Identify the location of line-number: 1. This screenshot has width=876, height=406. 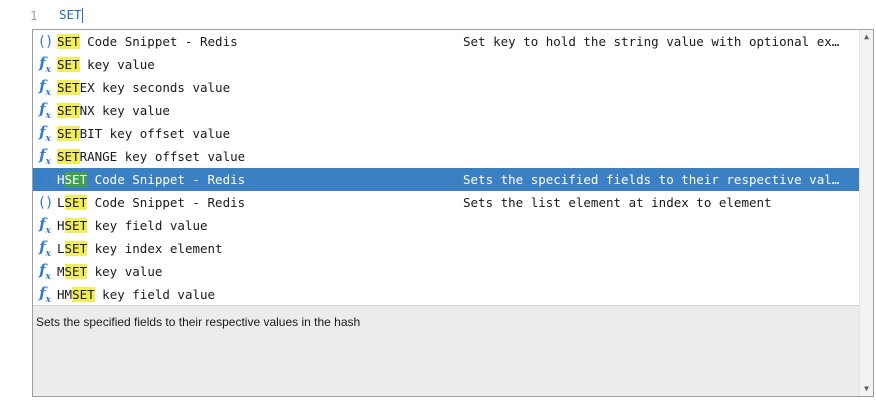
(34, 15).